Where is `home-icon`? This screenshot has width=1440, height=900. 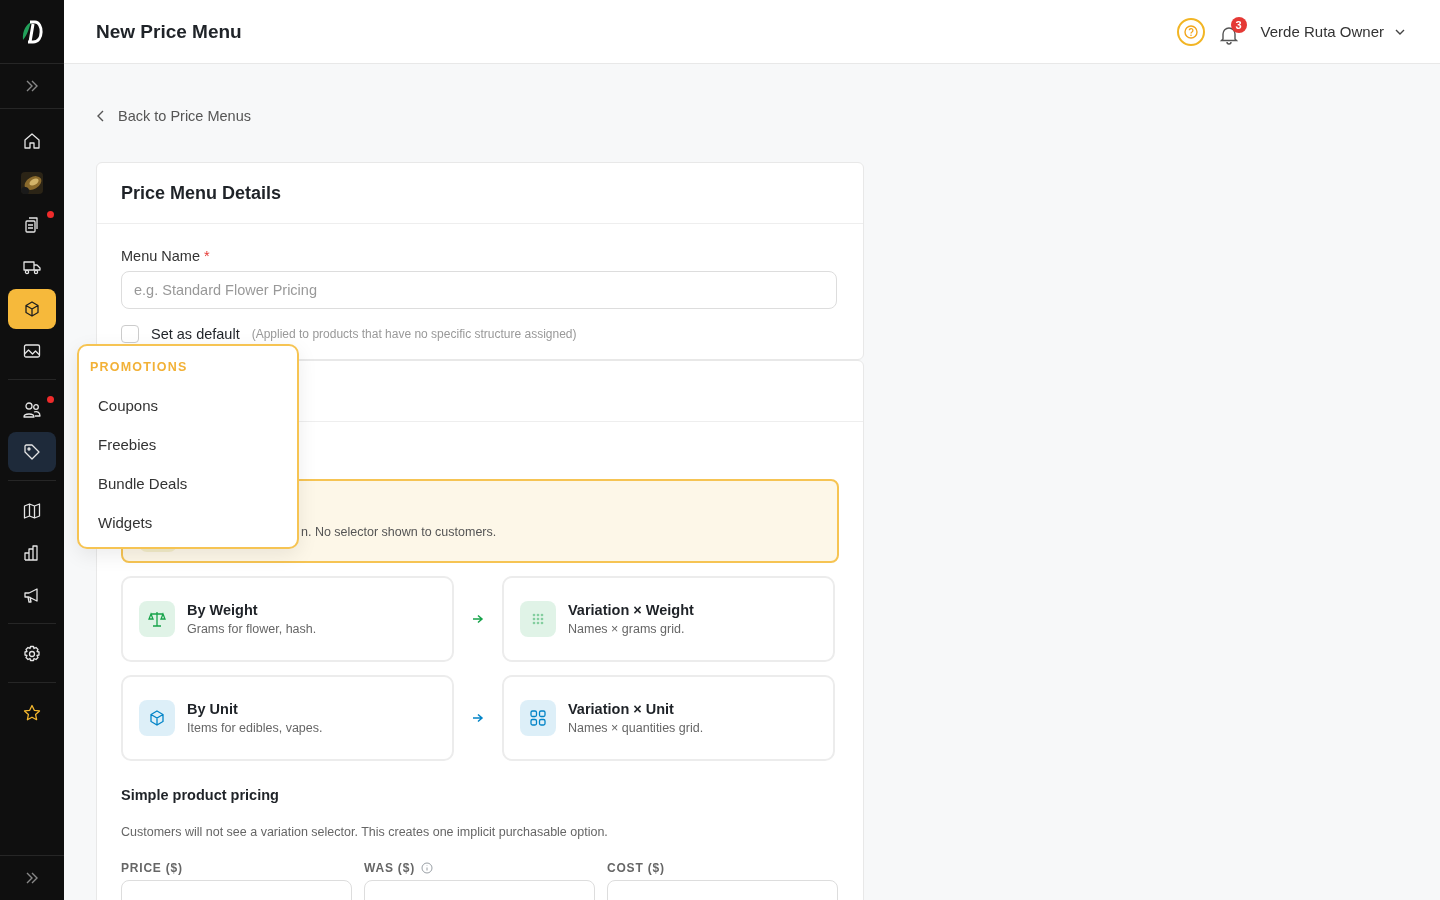 home-icon is located at coordinates (32, 141).